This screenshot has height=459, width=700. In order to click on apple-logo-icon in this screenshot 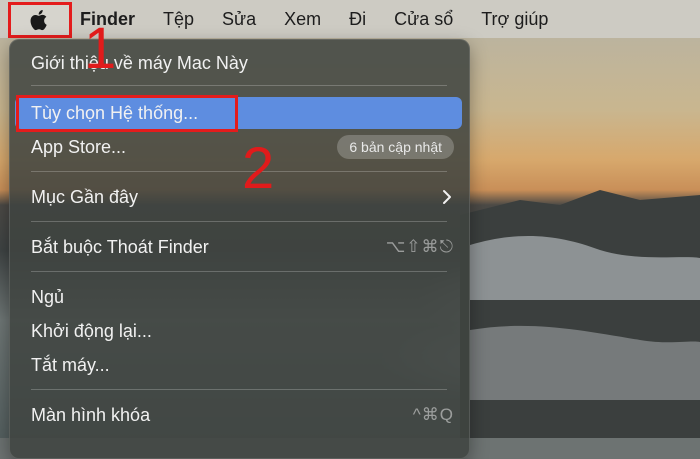, I will do `click(38, 20)`.